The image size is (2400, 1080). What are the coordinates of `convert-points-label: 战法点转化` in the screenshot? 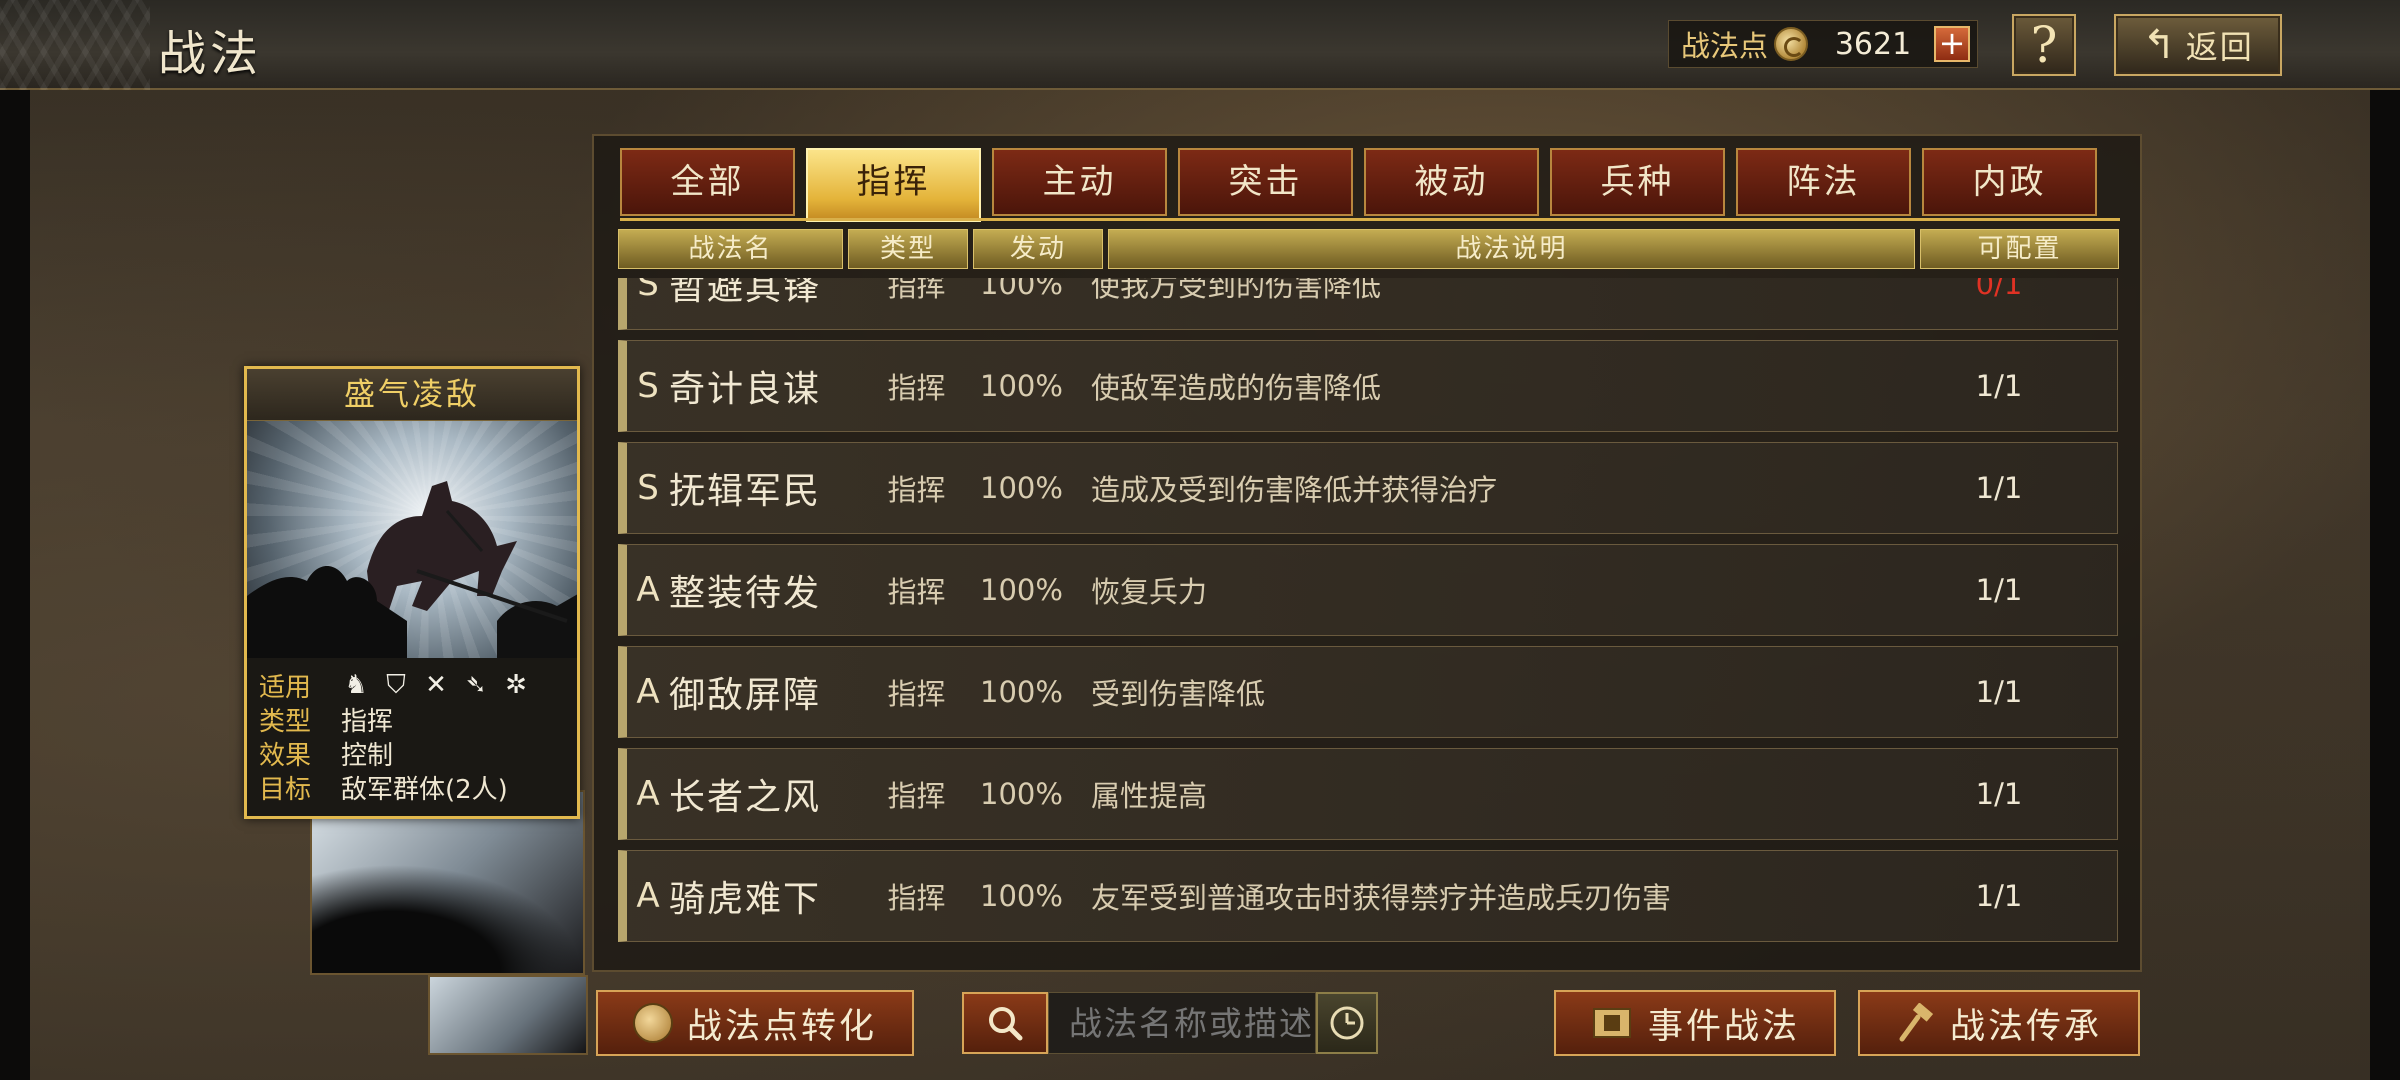 It's located at (781, 1026).